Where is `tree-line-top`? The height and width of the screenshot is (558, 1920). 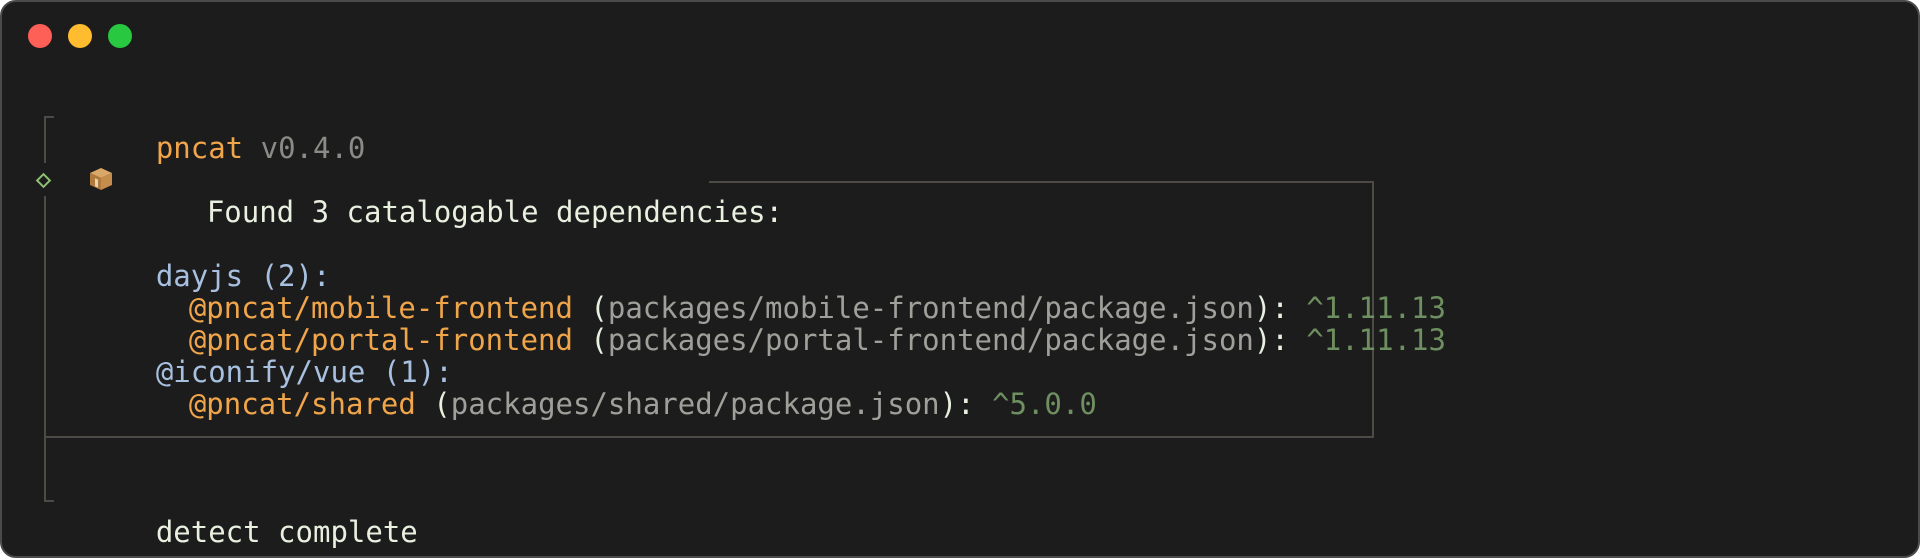 tree-line-top is located at coordinates (45, 139).